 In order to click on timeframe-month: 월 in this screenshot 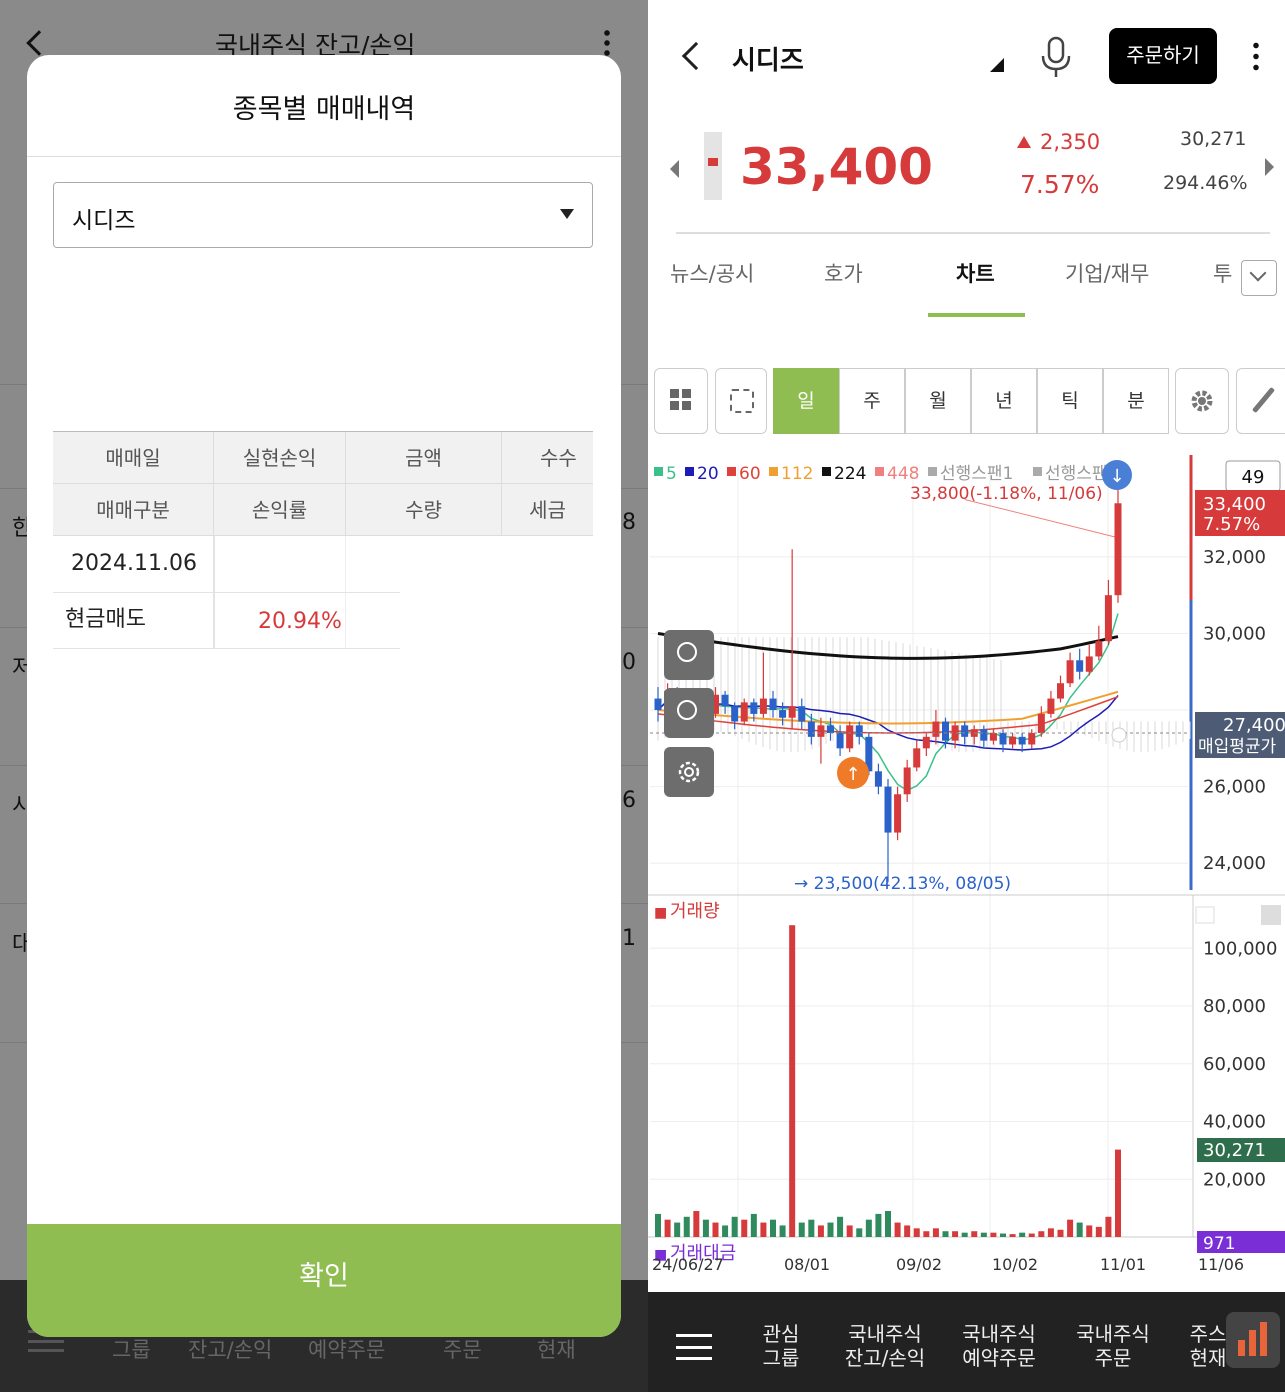, I will do `click(938, 401)`.